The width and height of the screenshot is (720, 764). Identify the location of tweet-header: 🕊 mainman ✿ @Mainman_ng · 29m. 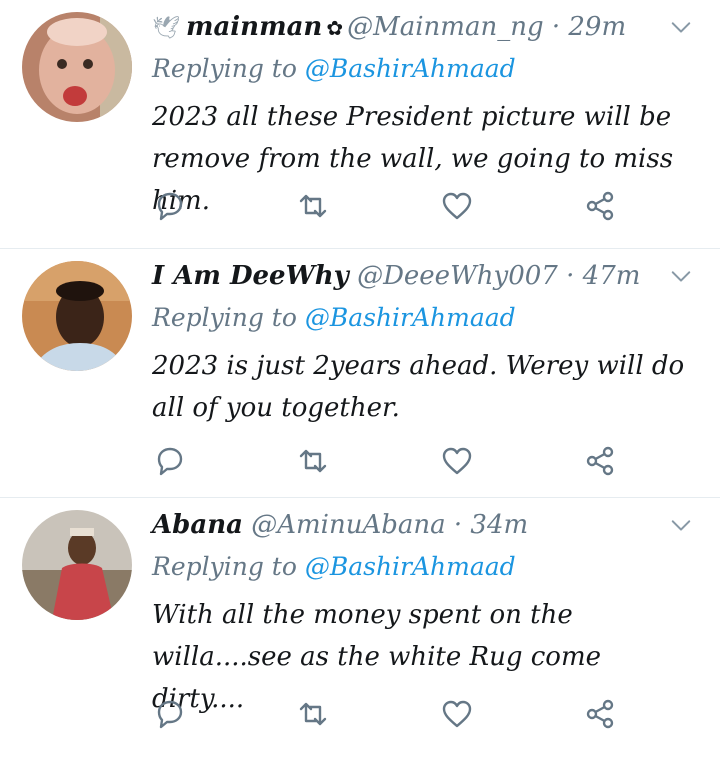
(406, 28).